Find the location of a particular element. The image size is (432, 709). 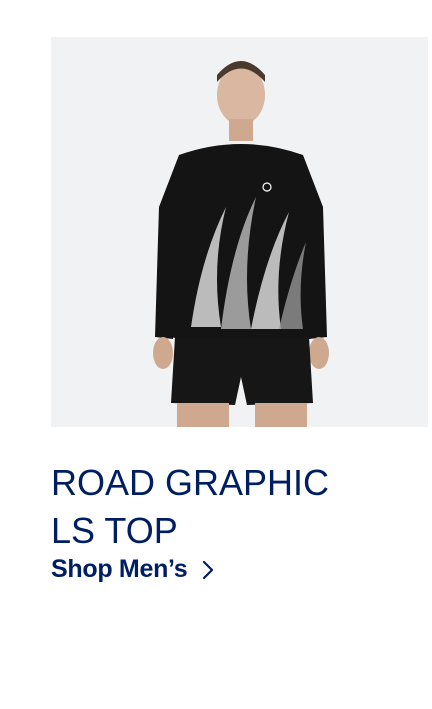

shop-mens-link: Shop Men’s is located at coordinates (133, 569).